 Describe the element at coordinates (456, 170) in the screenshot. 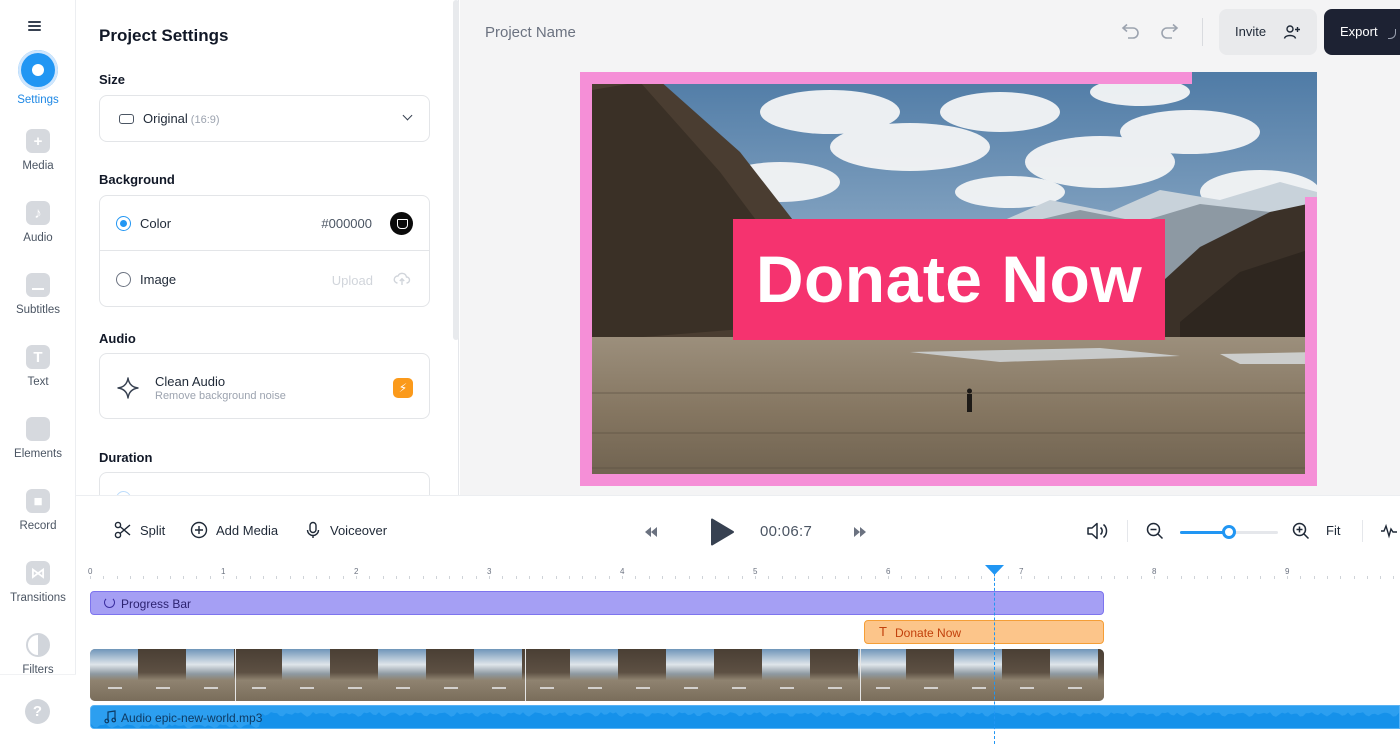

I see `panel-scrollbar` at that location.